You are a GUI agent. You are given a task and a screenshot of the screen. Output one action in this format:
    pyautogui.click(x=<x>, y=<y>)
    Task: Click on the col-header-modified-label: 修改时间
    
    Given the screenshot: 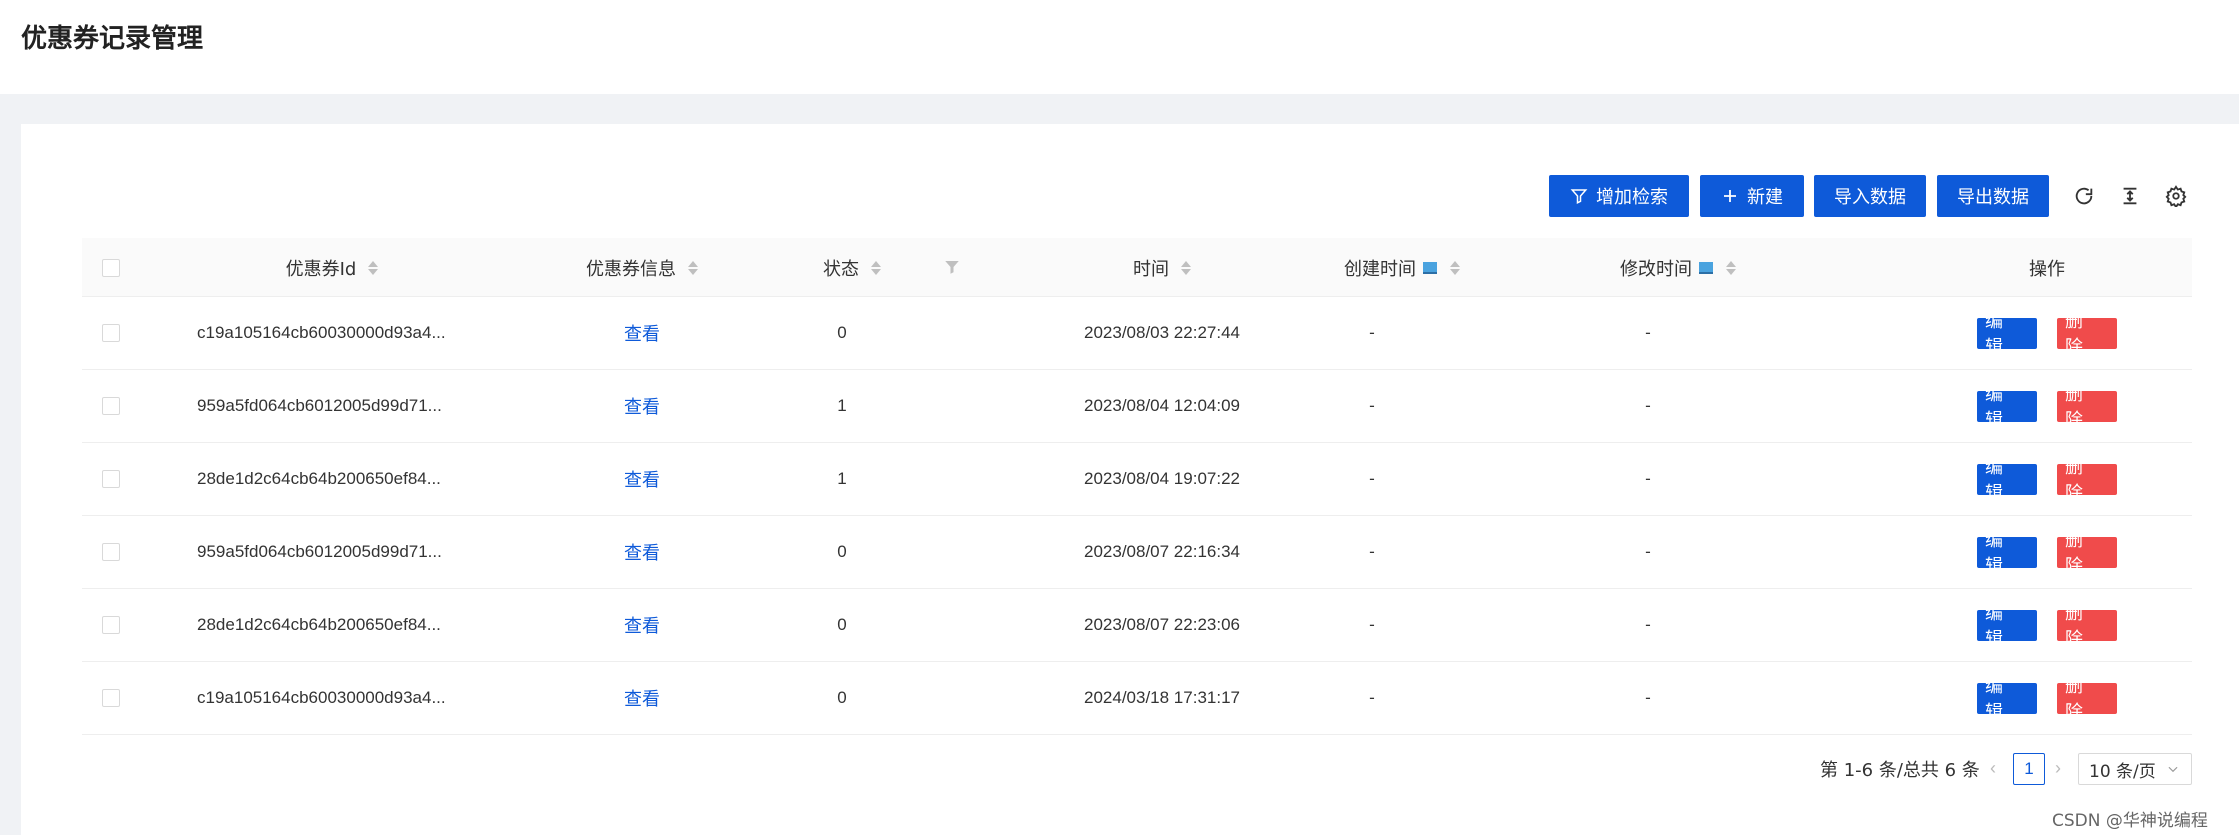 What is the action you would take?
    pyautogui.click(x=1656, y=269)
    